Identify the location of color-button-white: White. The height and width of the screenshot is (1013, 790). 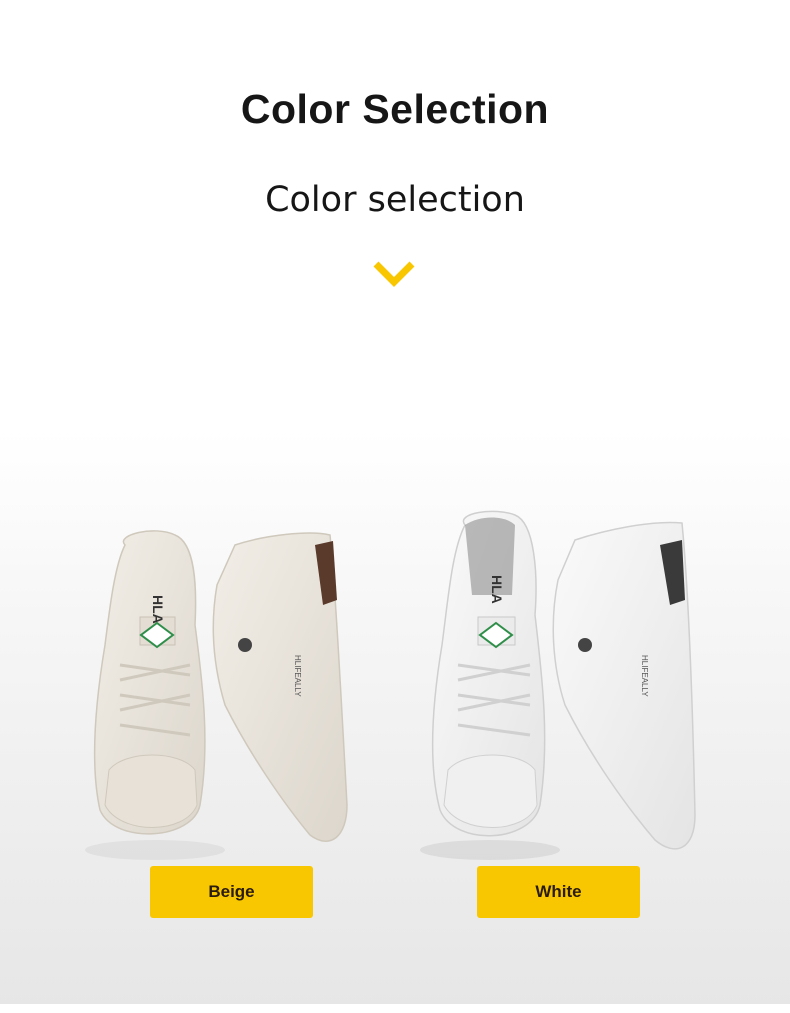
(558, 892).